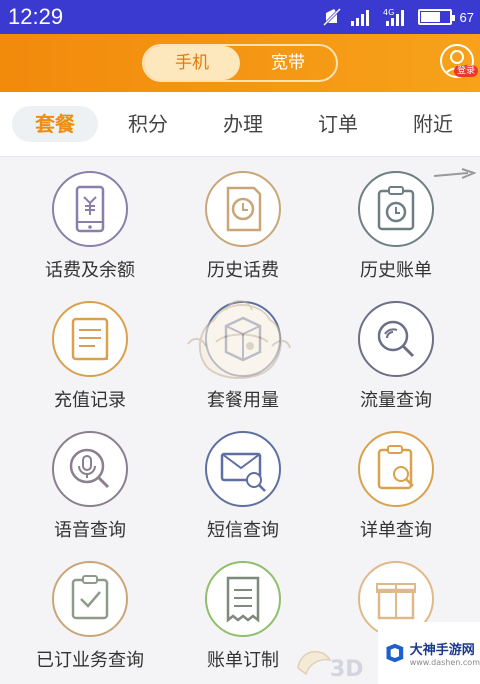 This screenshot has height=684, width=480. What do you see at coordinates (90, 599) in the screenshot?
I see `subscribed-service-icon` at bounding box center [90, 599].